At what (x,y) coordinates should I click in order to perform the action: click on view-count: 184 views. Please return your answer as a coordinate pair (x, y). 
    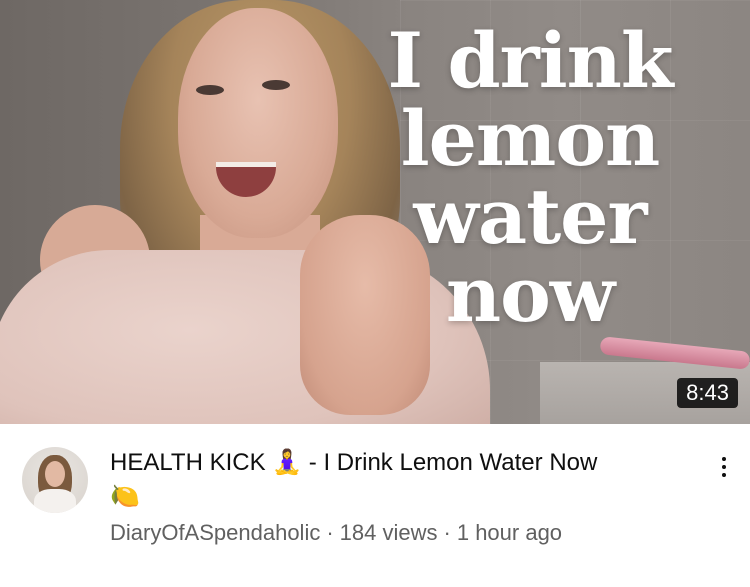
    Looking at the image, I should click on (388, 532).